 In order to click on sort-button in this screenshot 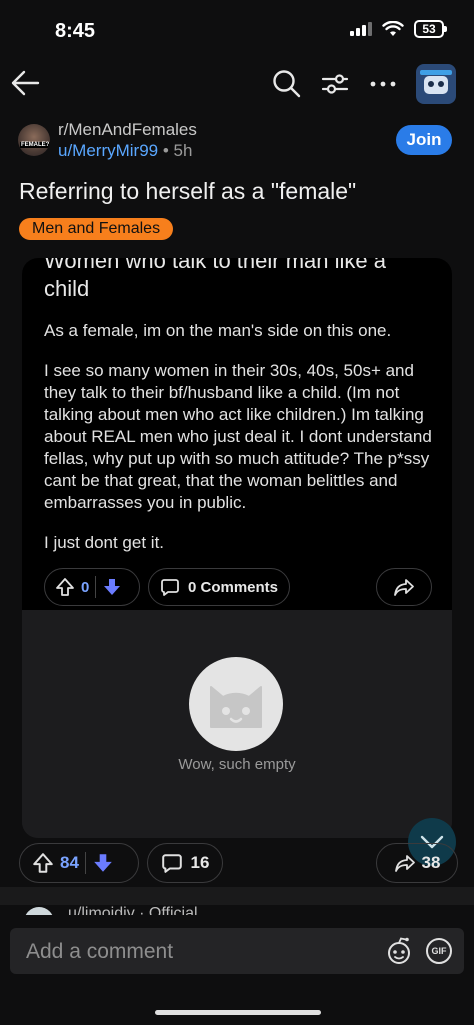, I will do `click(335, 84)`.